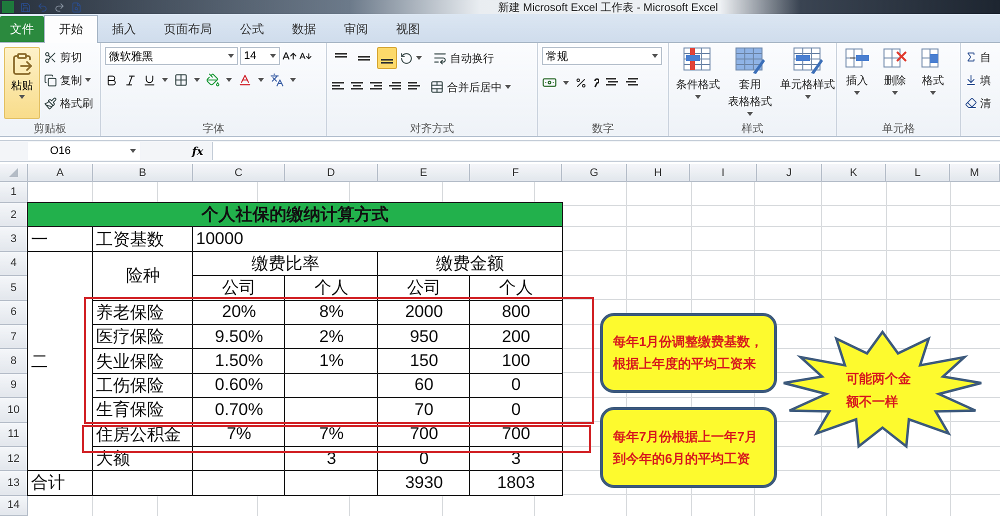 The height and width of the screenshot is (516, 1000). Describe the element at coordinates (807, 61) in the screenshot. I see `cell-style-icon` at that location.